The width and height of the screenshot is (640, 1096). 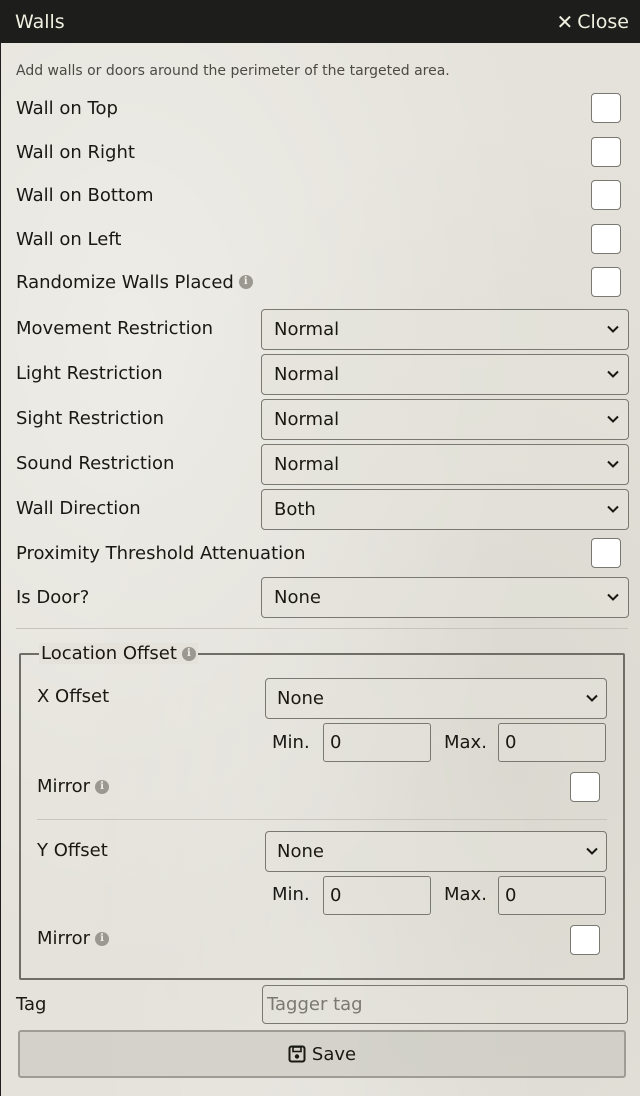 I want to click on movement-restriction-select: Normal, so click(x=445, y=329).